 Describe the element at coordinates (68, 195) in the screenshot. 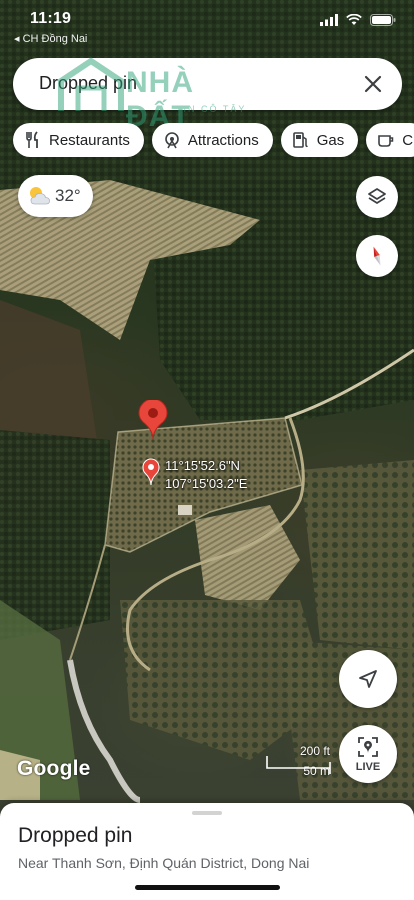

I see `weather-temperature: 32°` at that location.